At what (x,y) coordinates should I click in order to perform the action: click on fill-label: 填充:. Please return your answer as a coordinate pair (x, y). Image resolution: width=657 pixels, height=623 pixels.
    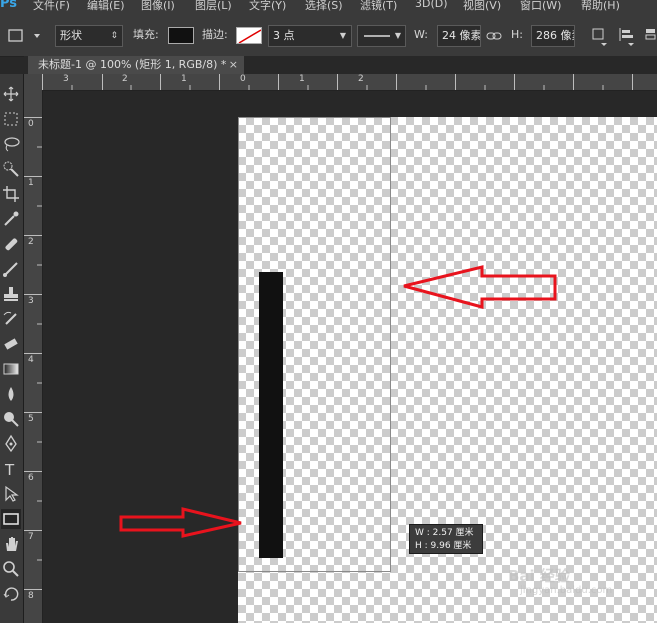
    Looking at the image, I should click on (146, 34).